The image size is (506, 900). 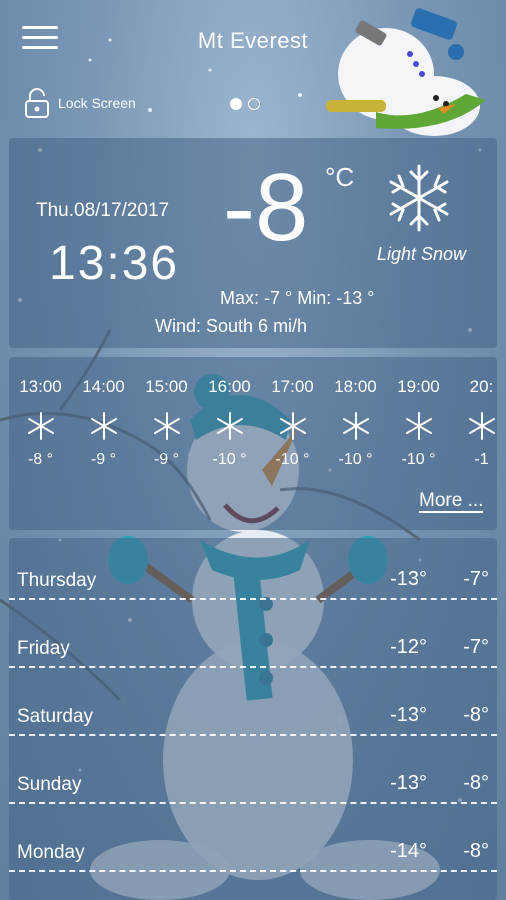 What do you see at coordinates (97, 103) in the screenshot?
I see `lock-screen-label: Lock Screen` at bounding box center [97, 103].